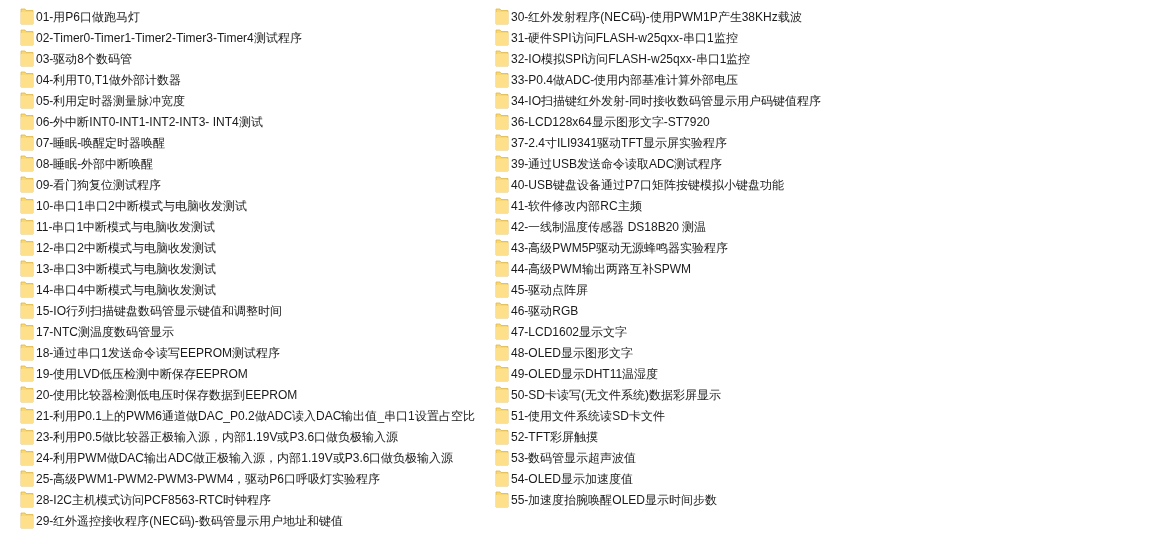 Image resolution: width=1152 pixels, height=540 pixels. Describe the element at coordinates (745, 352) in the screenshot. I see `folder-item: 48-OLED显示图形文字` at that location.